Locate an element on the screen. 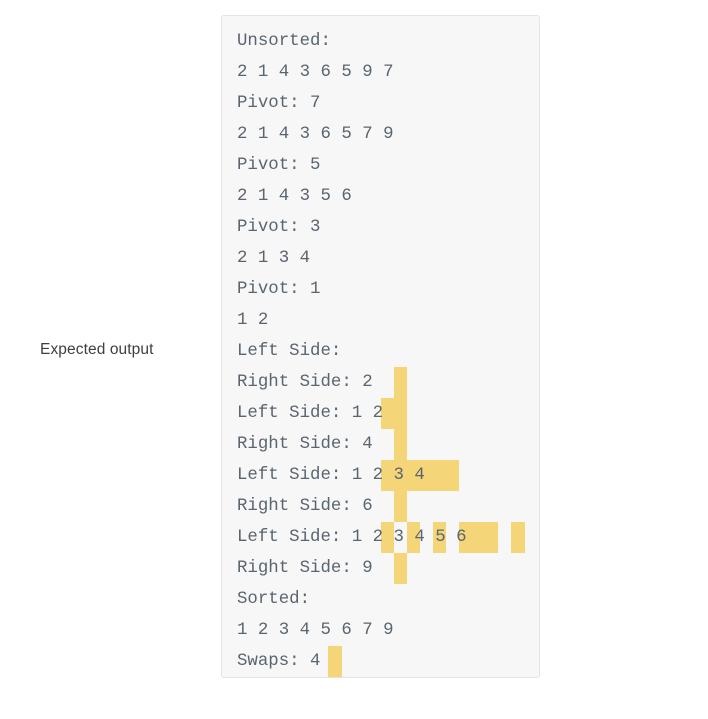 Image resolution: width=708 pixels, height=719 pixels. output-line-text: Left Side: is located at coordinates (289, 351).